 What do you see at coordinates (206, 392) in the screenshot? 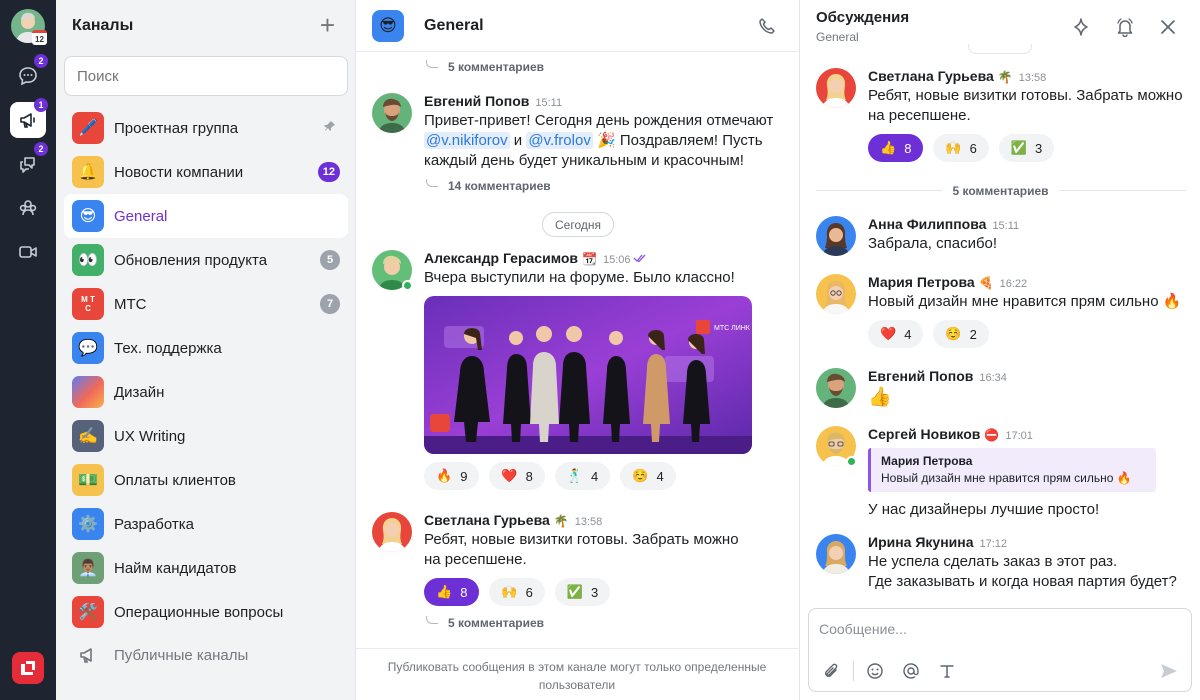
I see `channel-item: Дизайн` at bounding box center [206, 392].